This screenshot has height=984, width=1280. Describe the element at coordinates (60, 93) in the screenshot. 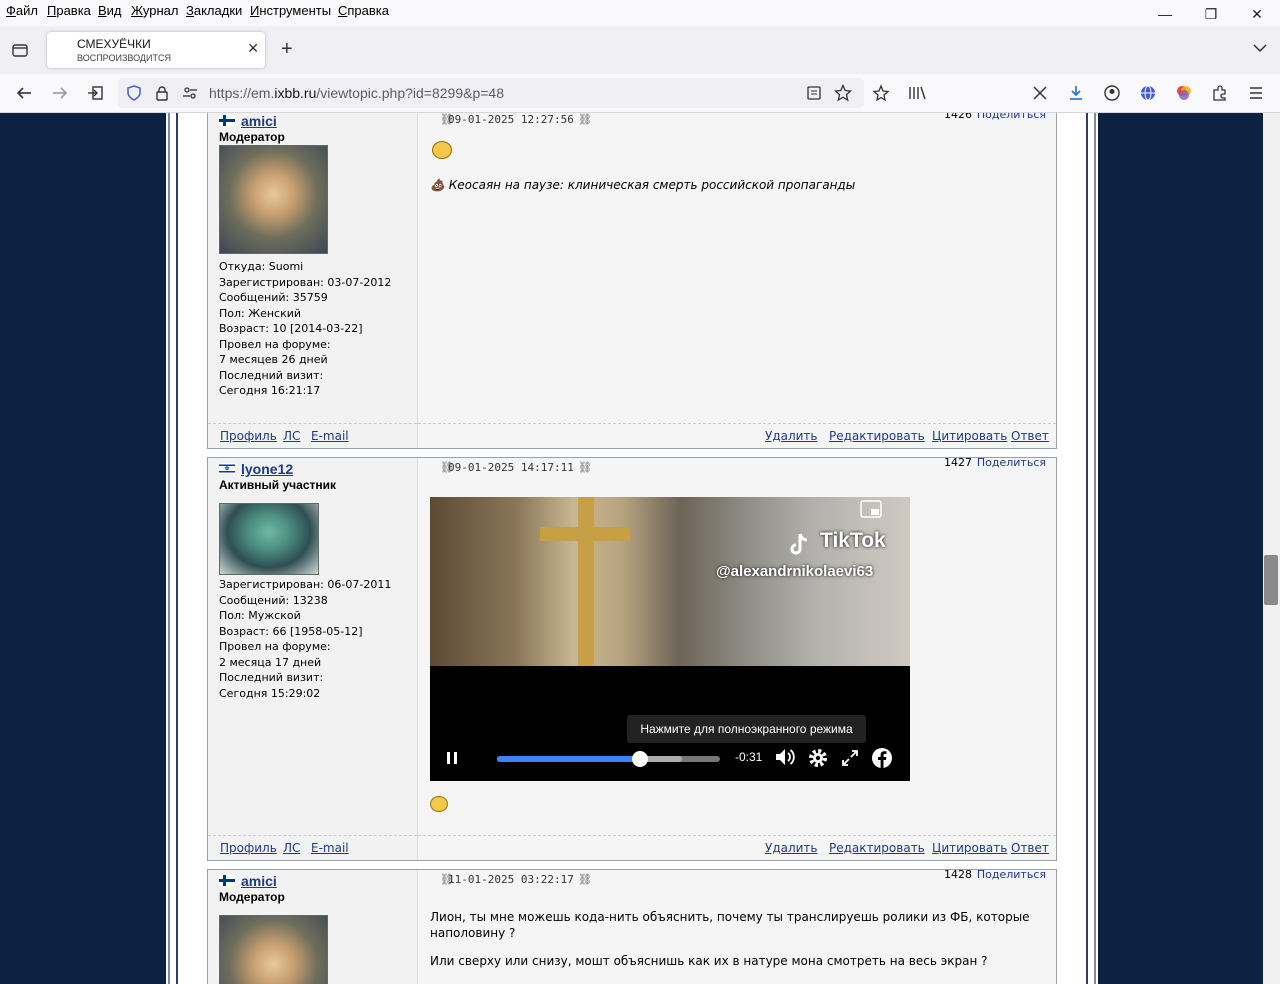

I see `forward-icon` at that location.